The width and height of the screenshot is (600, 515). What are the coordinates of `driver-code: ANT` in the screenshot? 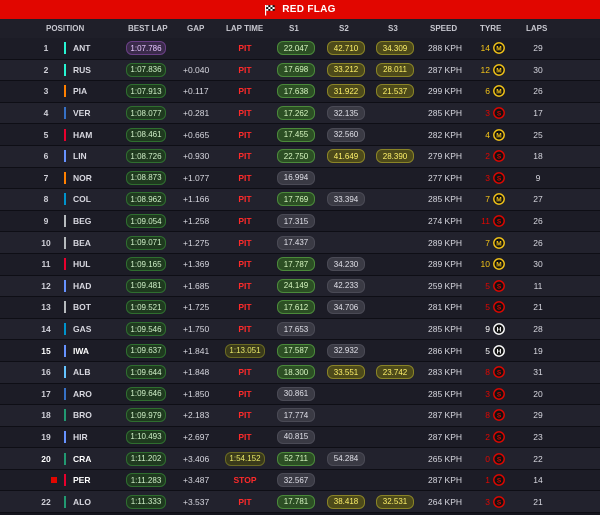 It's located at (81, 48).